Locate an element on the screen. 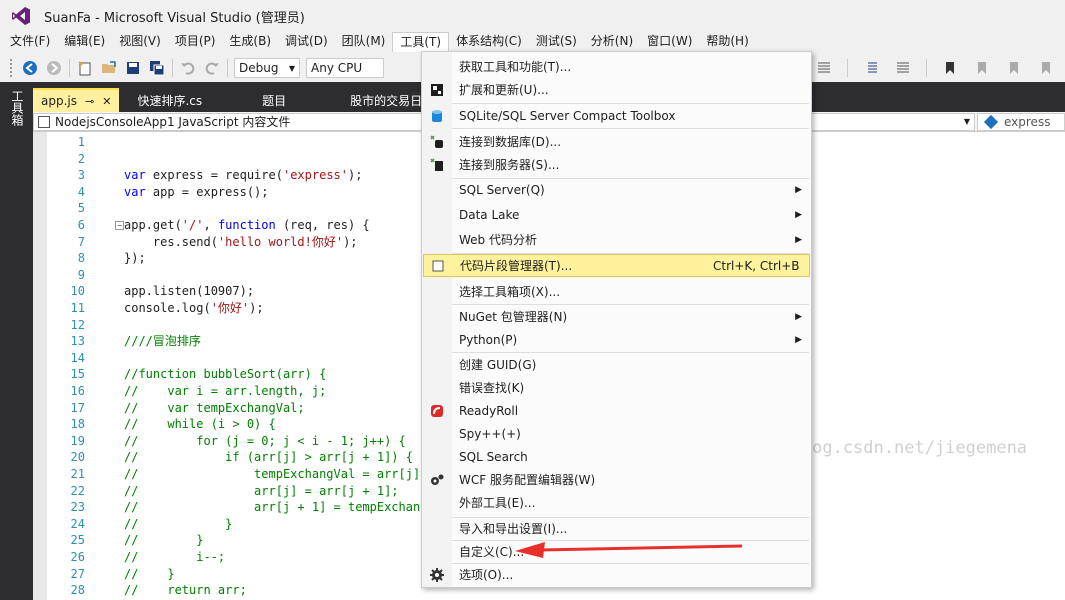 The height and width of the screenshot is (600, 1065). pin-icon: ⊸ is located at coordinates (89, 101).